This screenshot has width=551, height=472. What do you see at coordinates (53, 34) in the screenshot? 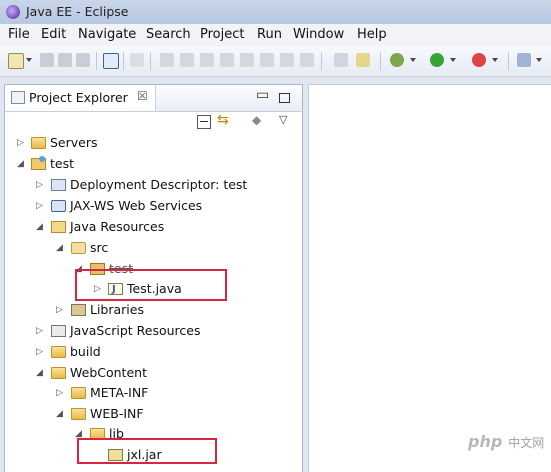
I see `menu-edit: Edit` at bounding box center [53, 34].